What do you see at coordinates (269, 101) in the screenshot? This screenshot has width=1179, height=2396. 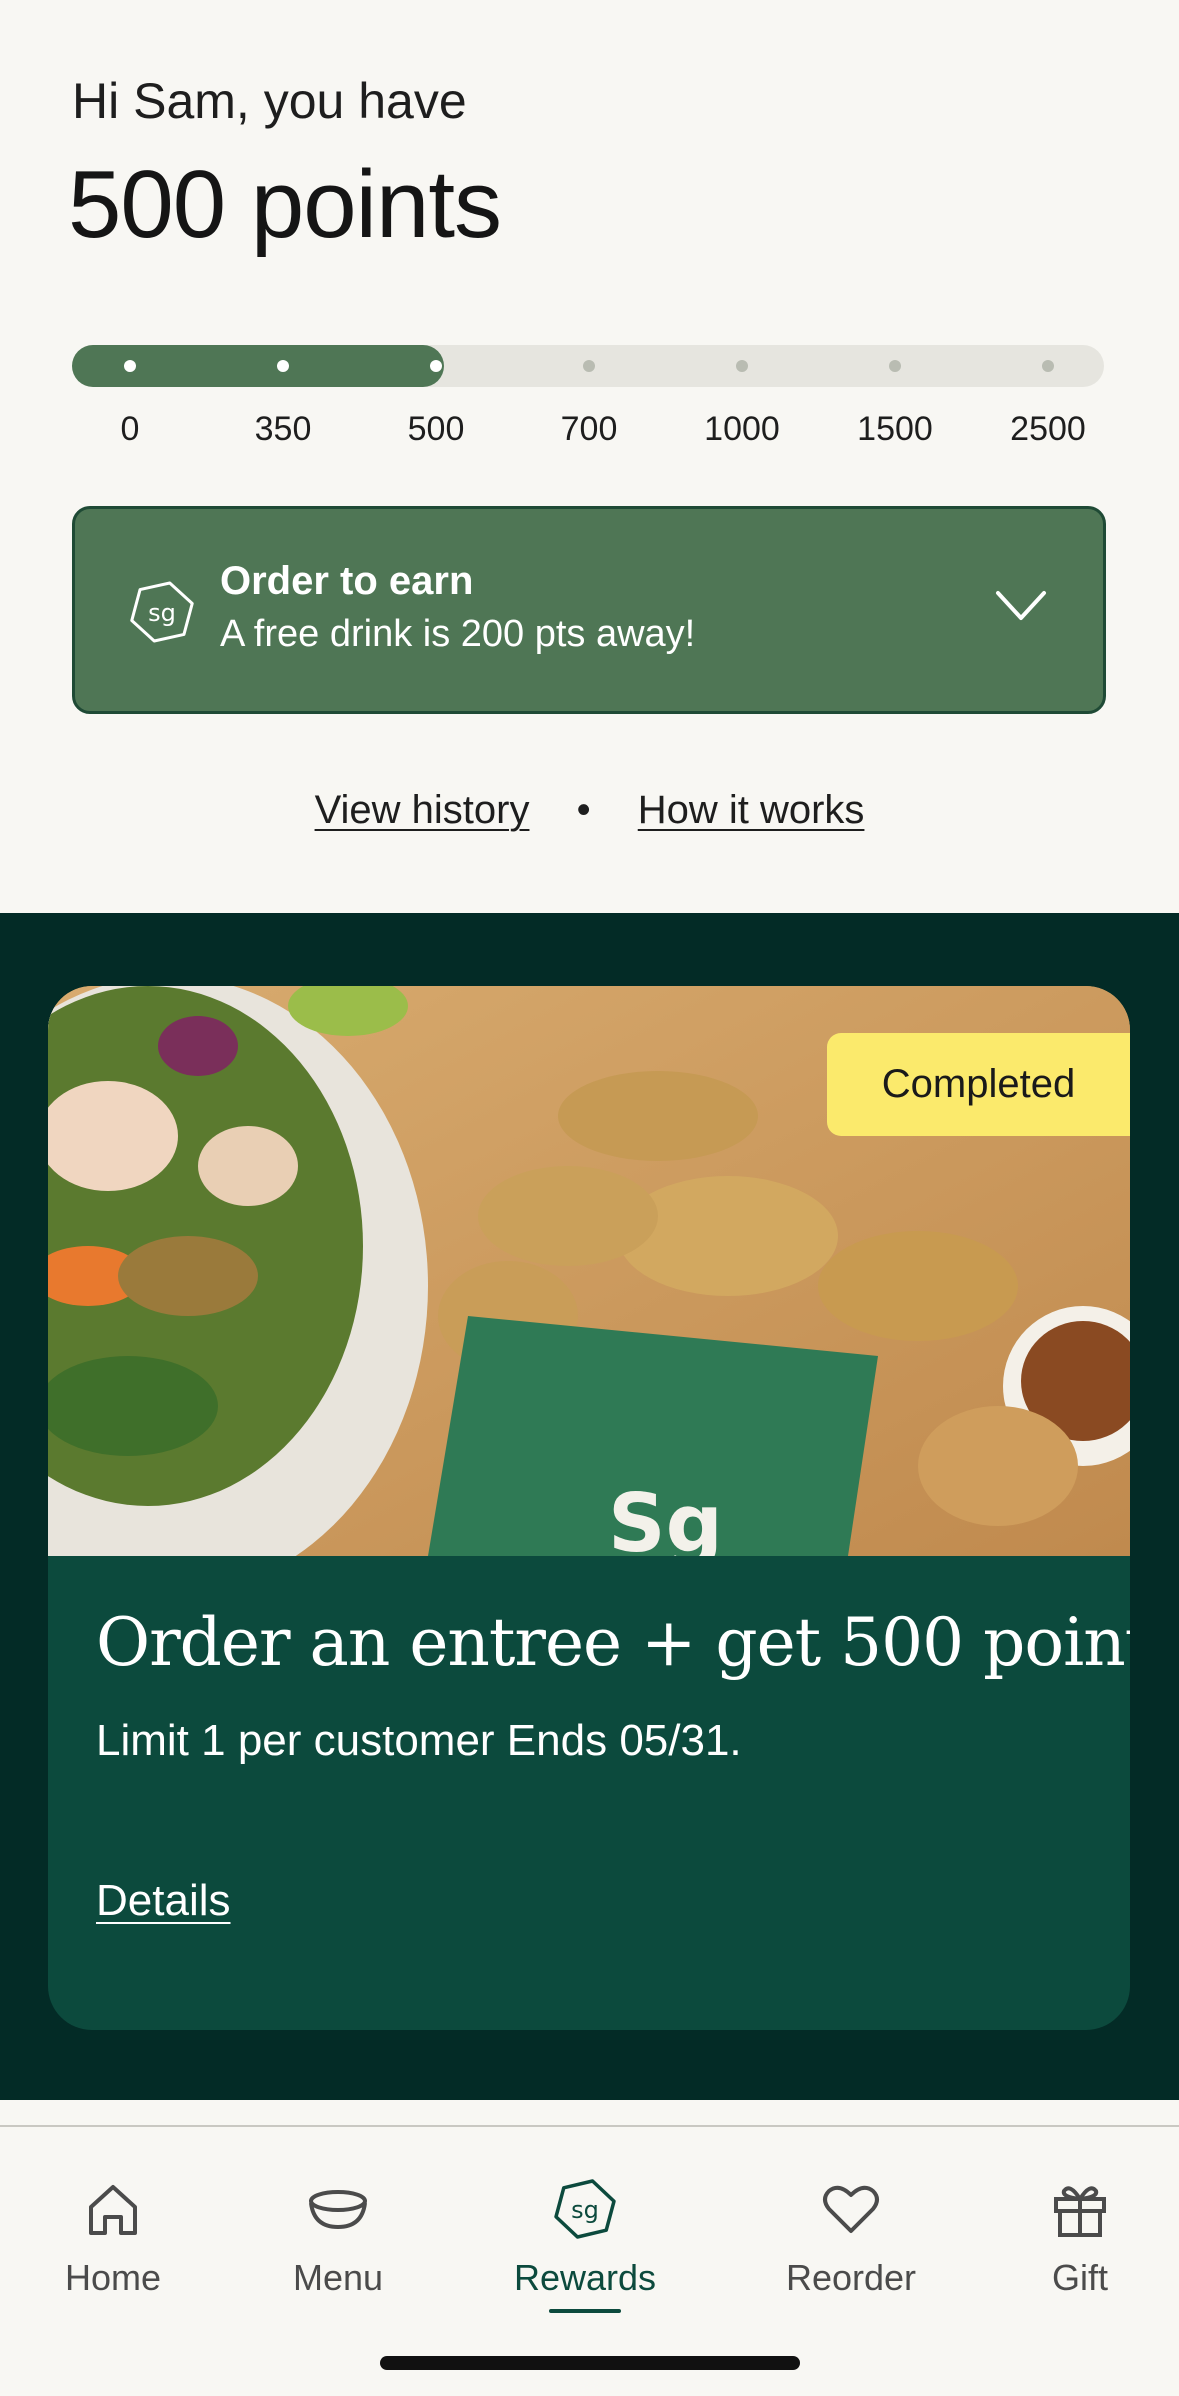 I see `greeting-text: Hi Sam, you have` at bounding box center [269, 101].